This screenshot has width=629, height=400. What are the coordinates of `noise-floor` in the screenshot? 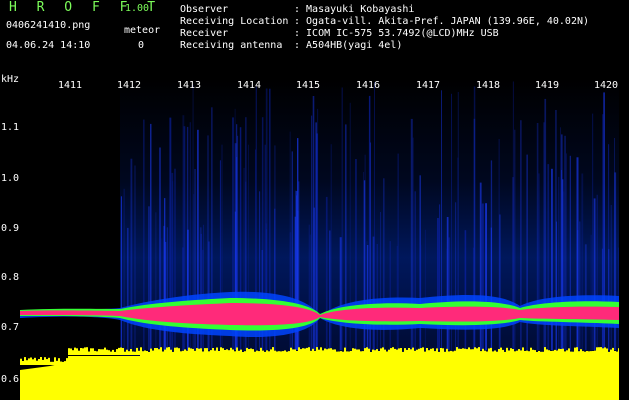 It's located at (319, 377).